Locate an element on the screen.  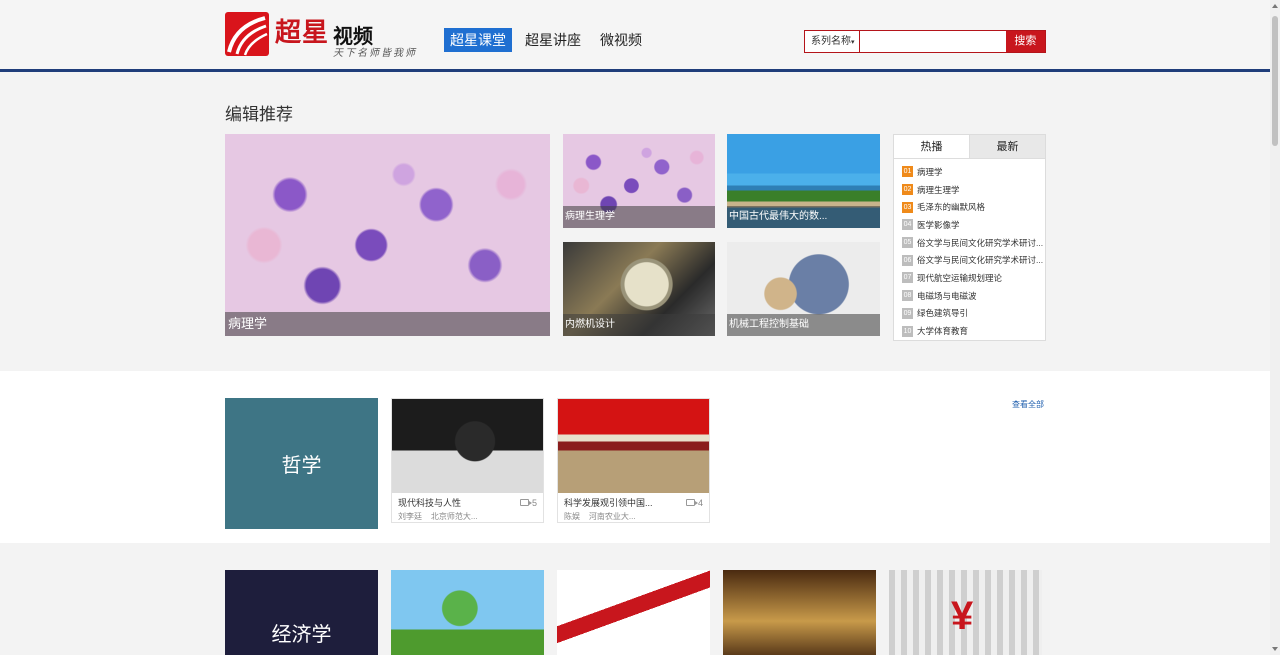
chevron-down-icon: ▾ is located at coordinates (853, 42).